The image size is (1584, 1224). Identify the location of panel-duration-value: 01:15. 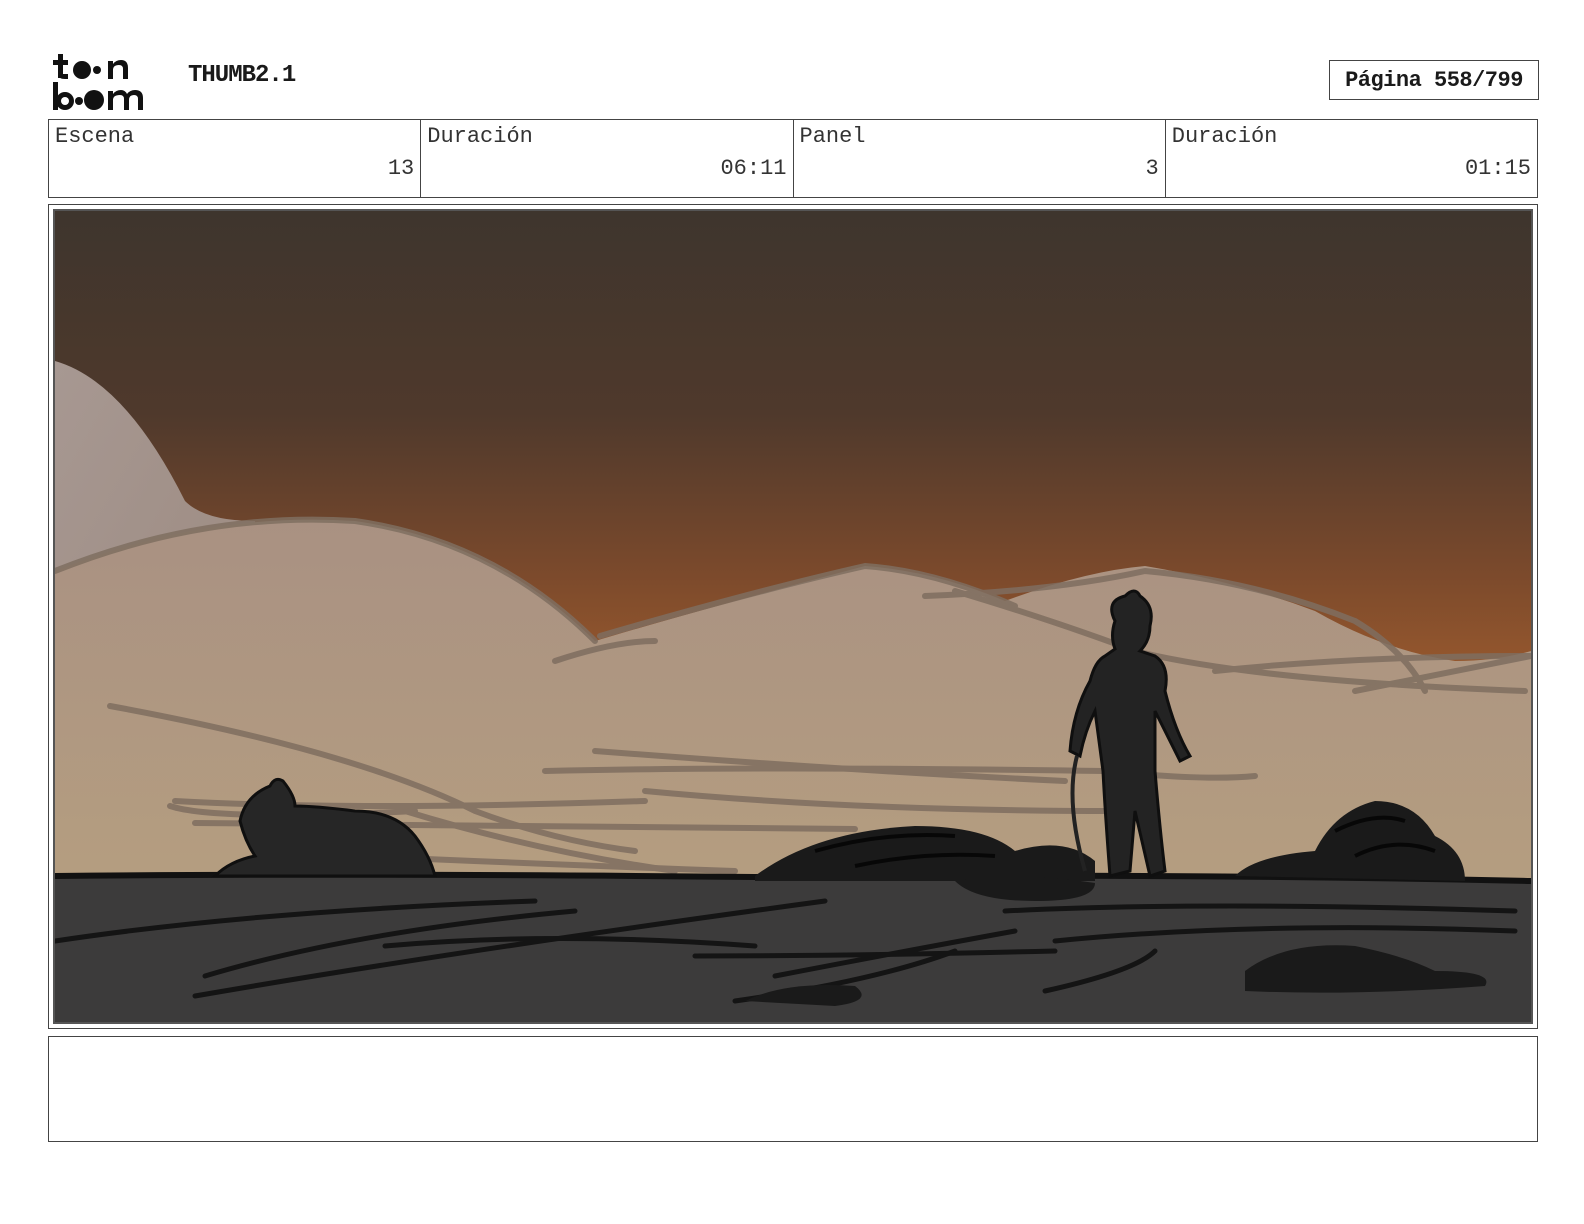
(1497, 168).